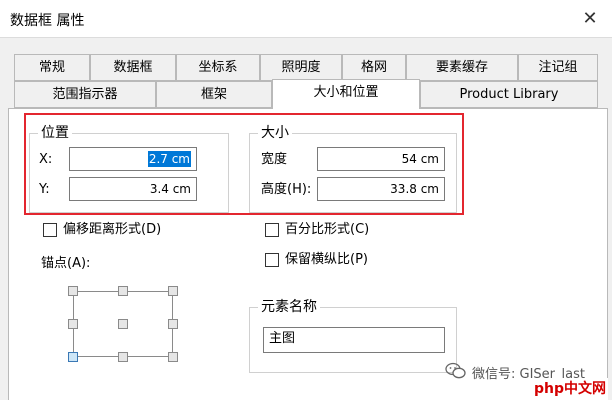 This screenshot has width=612, height=400. What do you see at coordinates (509, 94) in the screenshot?
I see `tab-product-library: Product Library` at bounding box center [509, 94].